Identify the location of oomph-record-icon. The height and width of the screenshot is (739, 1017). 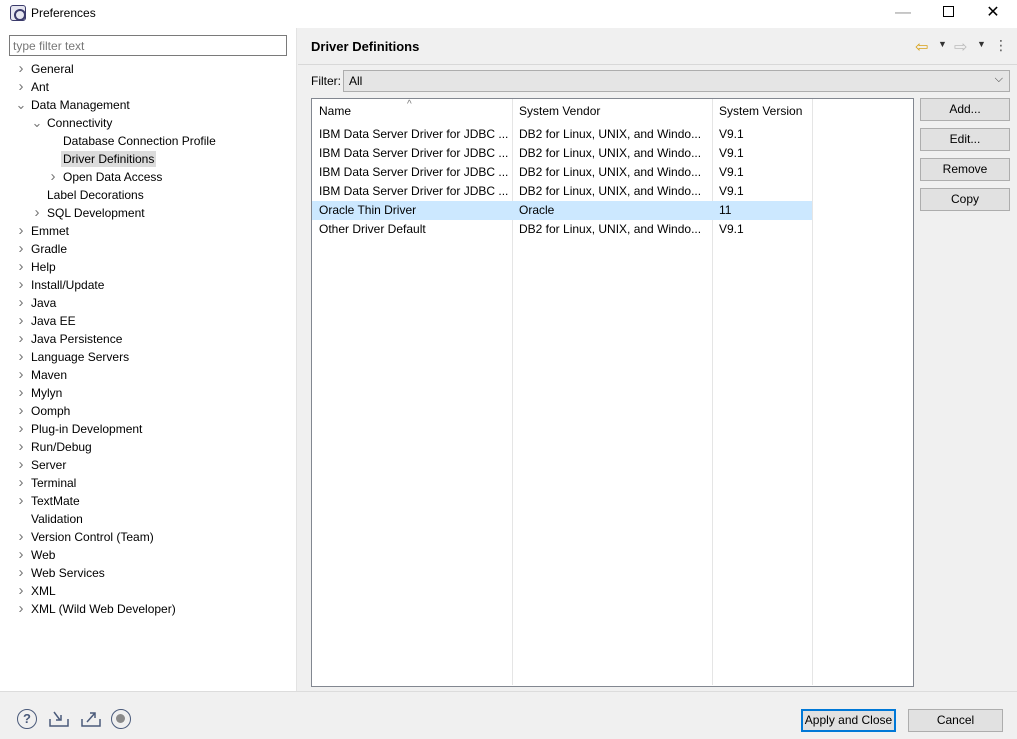
(121, 719).